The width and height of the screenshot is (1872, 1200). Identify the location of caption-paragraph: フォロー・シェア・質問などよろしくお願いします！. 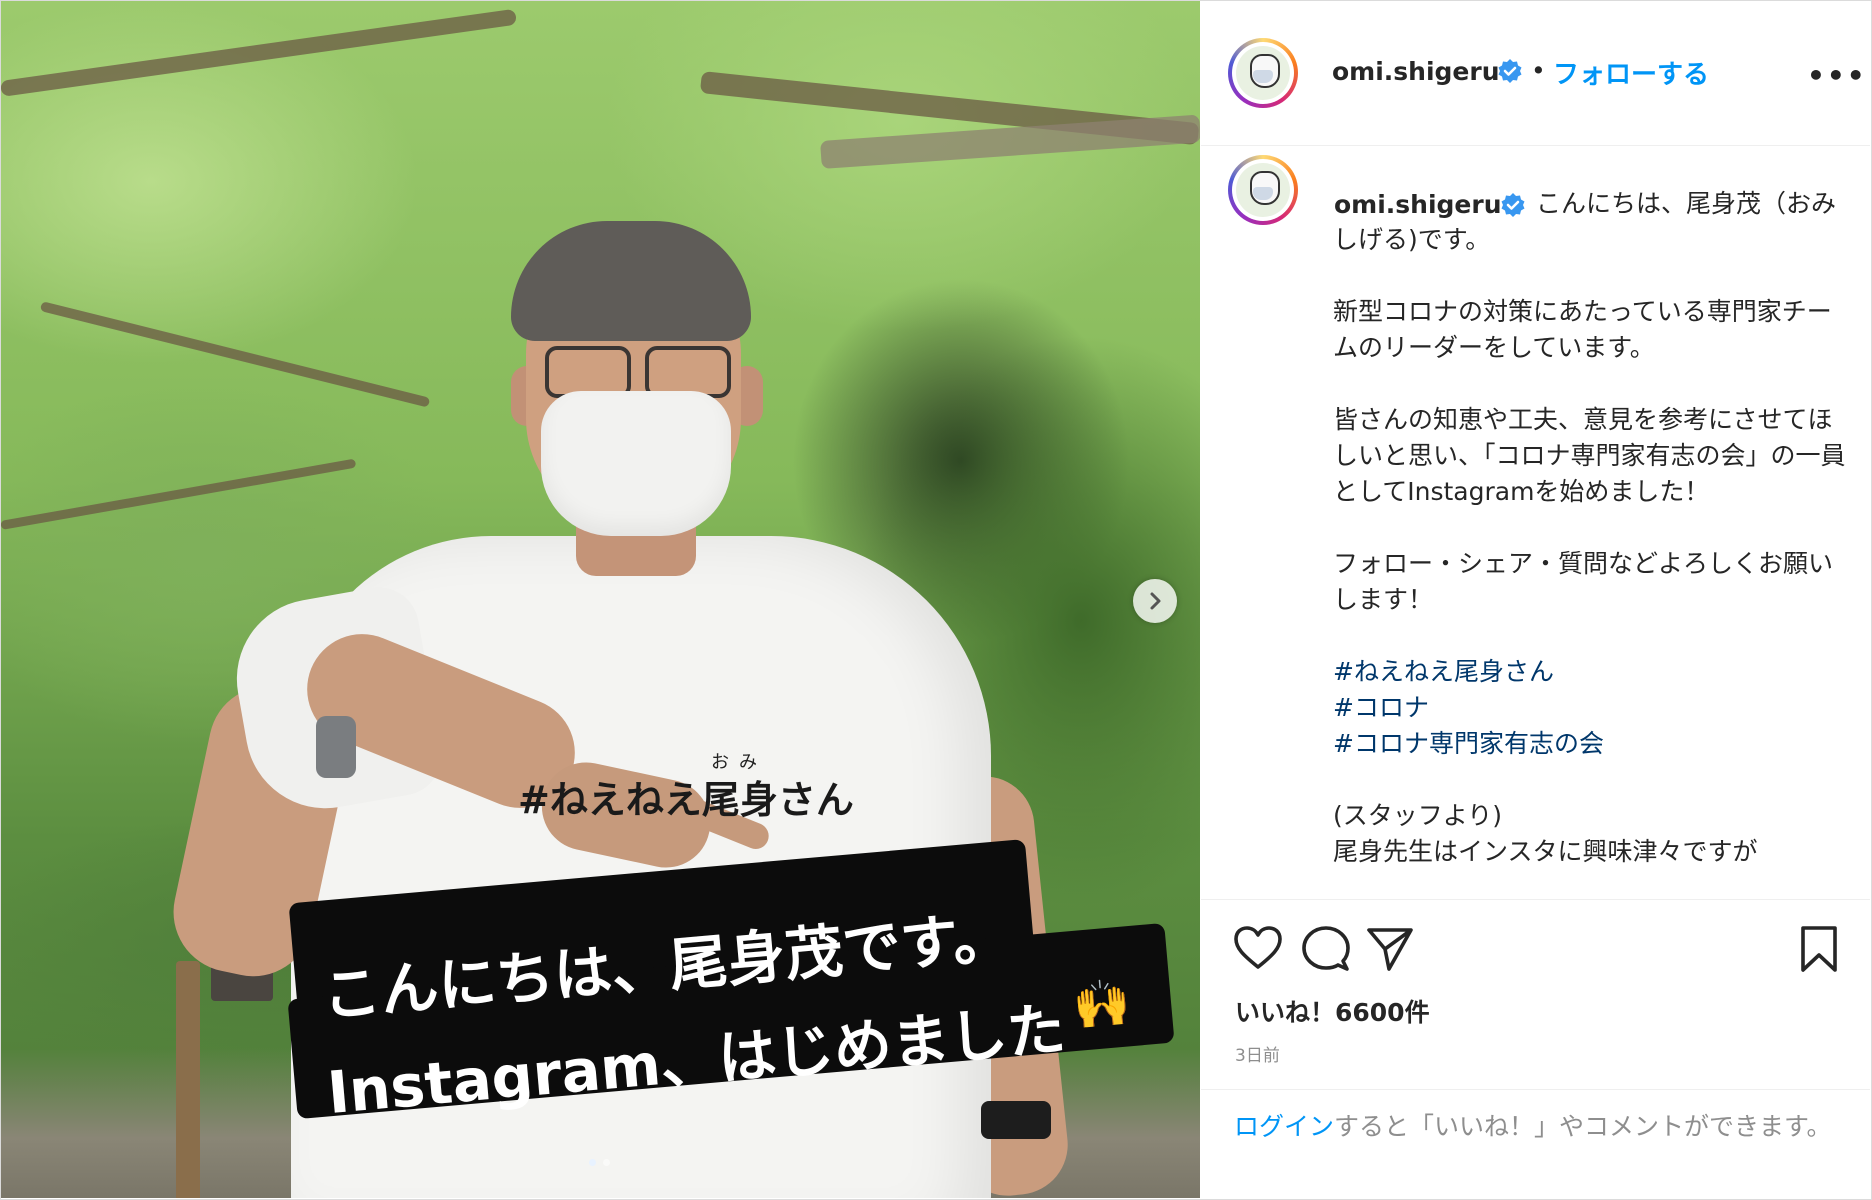
(1583, 581).